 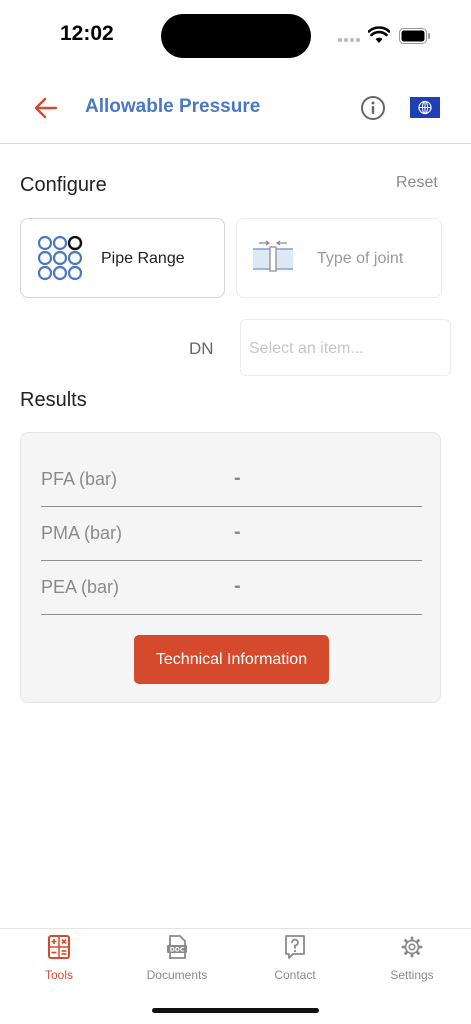 What do you see at coordinates (80, 587) in the screenshot?
I see `result-label: PEA (bar)` at bounding box center [80, 587].